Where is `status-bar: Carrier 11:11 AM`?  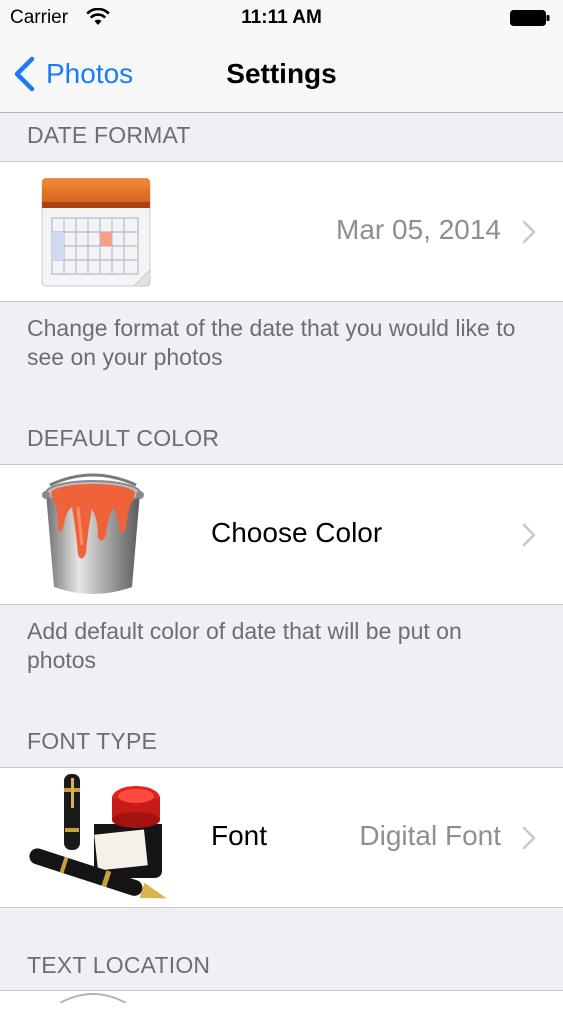
status-bar: Carrier 11:11 AM is located at coordinates (281, 19).